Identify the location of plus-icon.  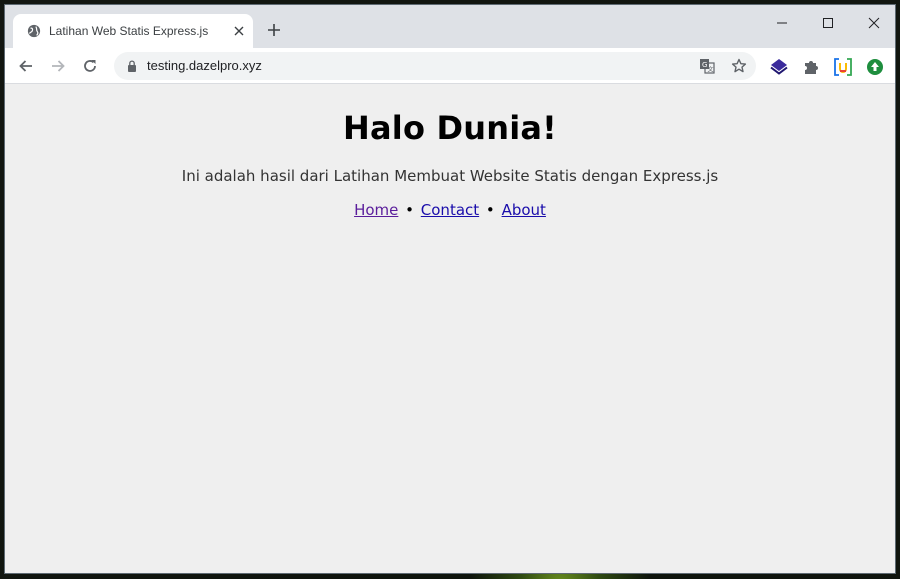
(274, 30).